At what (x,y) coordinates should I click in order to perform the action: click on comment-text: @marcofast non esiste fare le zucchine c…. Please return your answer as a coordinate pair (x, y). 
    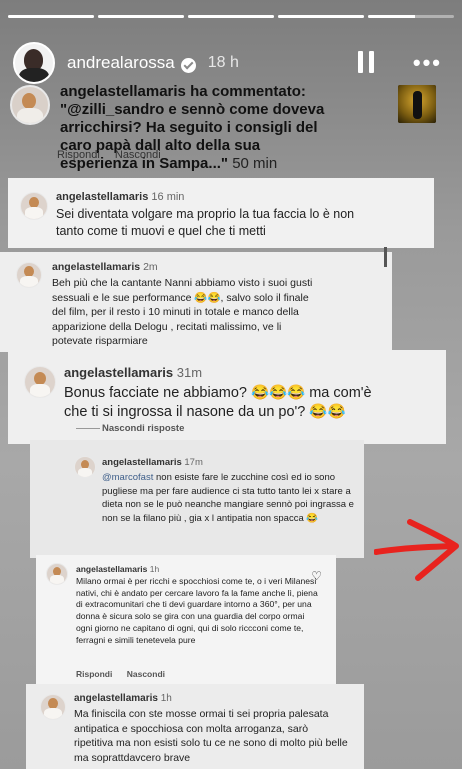
    Looking at the image, I should click on (230, 498).